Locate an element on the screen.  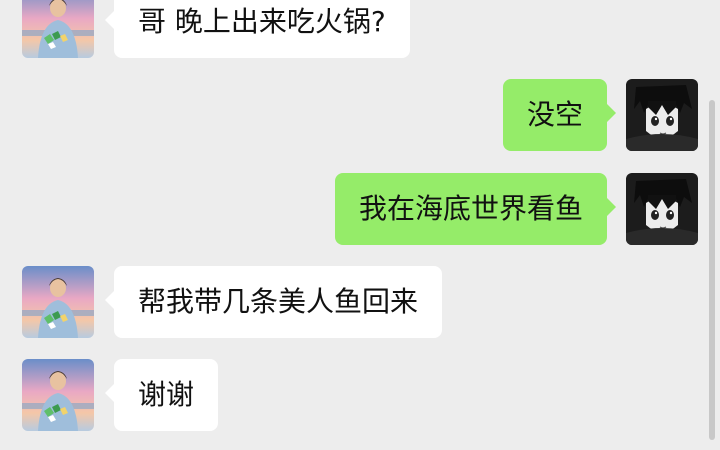
message-bubble-incoming: 哥 晚上出来吃火锅? is located at coordinates (257, 29).